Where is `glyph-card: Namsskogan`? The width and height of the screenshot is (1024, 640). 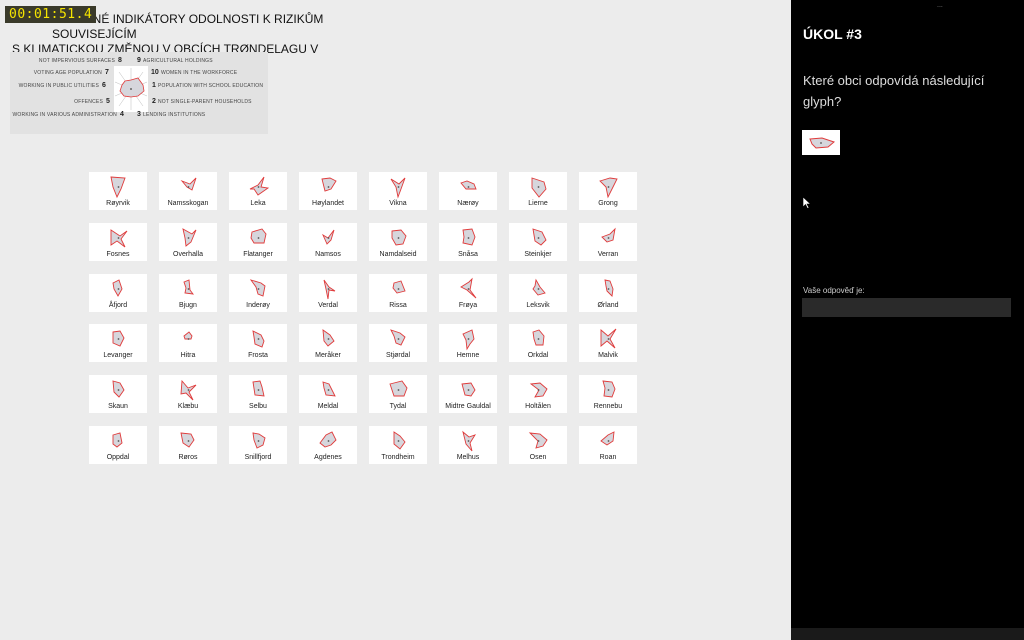 glyph-card: Namsskogan is located at coordinates (188, 191).